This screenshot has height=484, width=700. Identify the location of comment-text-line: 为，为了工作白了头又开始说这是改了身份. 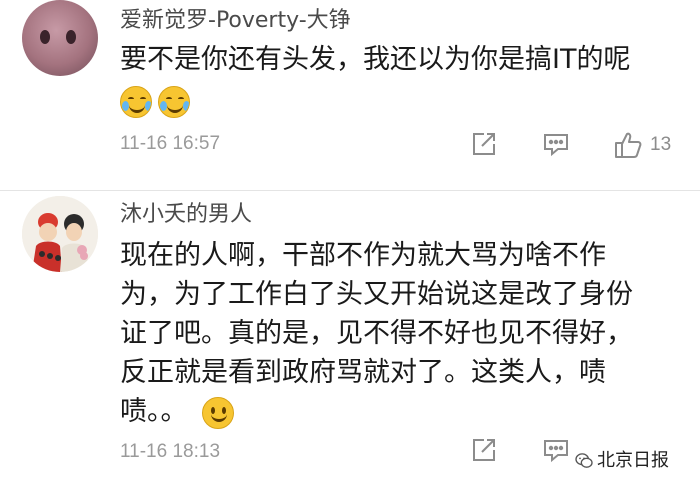
(376, 294).